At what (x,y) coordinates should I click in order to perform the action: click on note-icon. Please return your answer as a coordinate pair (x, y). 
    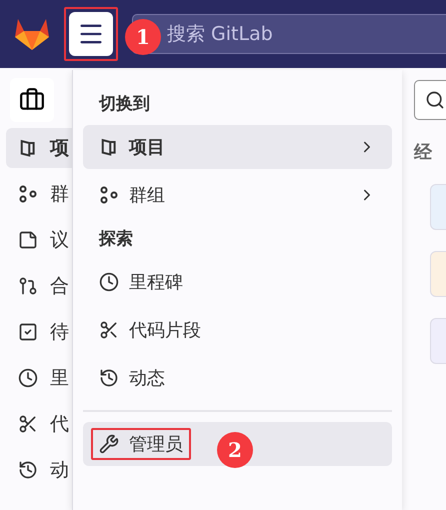
    Looking at the image, I should click on (28, 240).